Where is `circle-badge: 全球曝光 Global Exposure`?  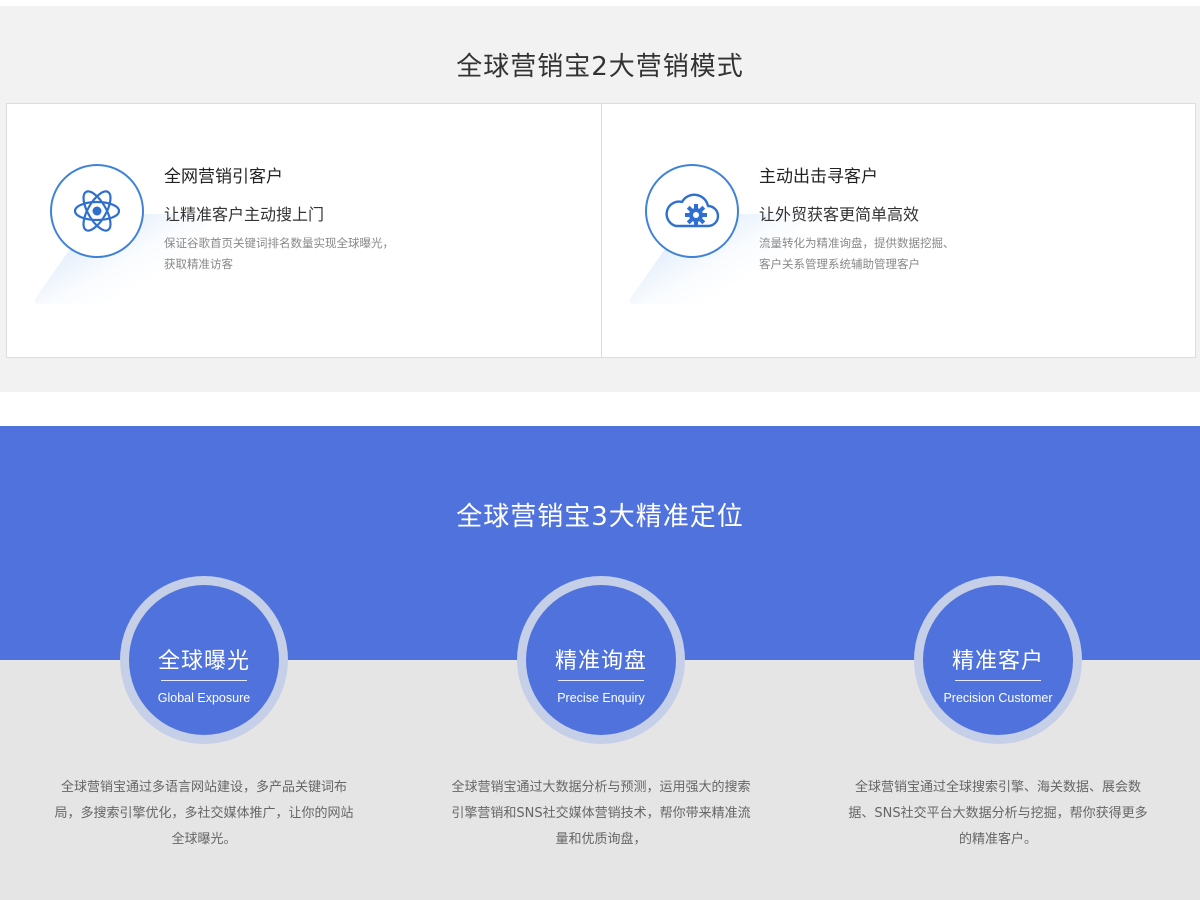
circle-badge: 全球曝光 Global Exposure is located at coordinates (204, 660).